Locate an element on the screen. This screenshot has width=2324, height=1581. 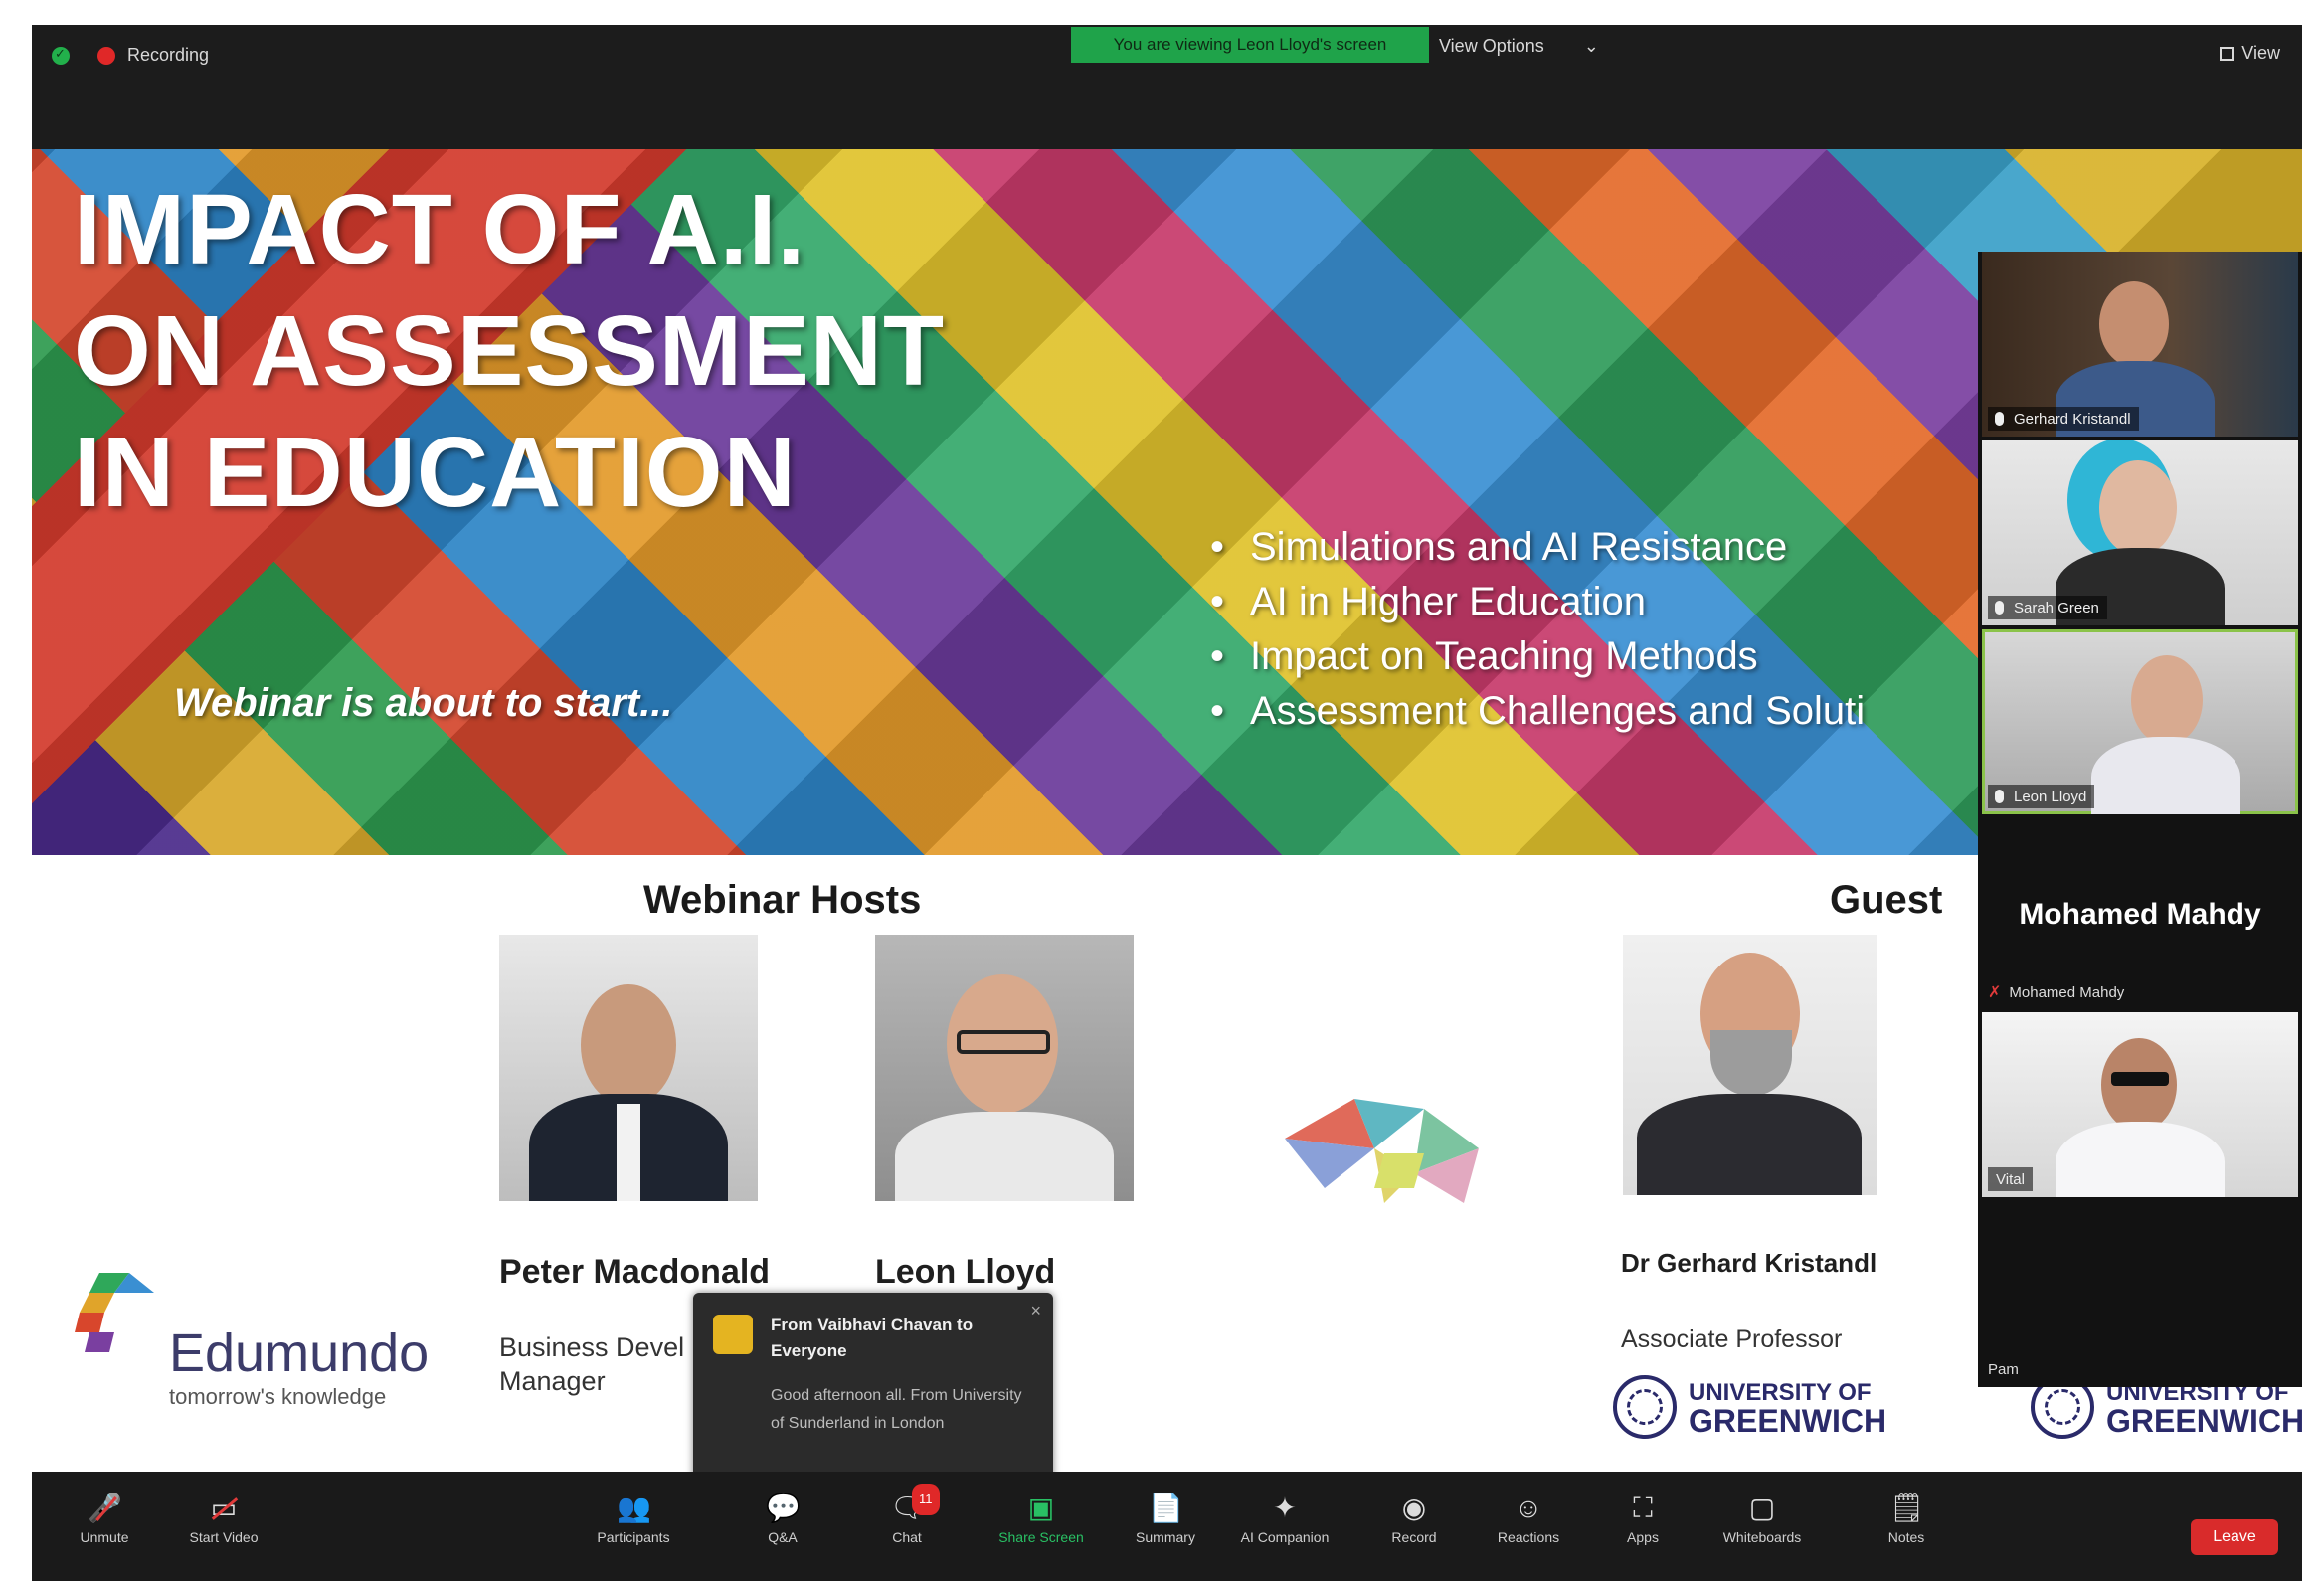
start-video-button: ▭ Start Video is located at coordinates (223, 1519).